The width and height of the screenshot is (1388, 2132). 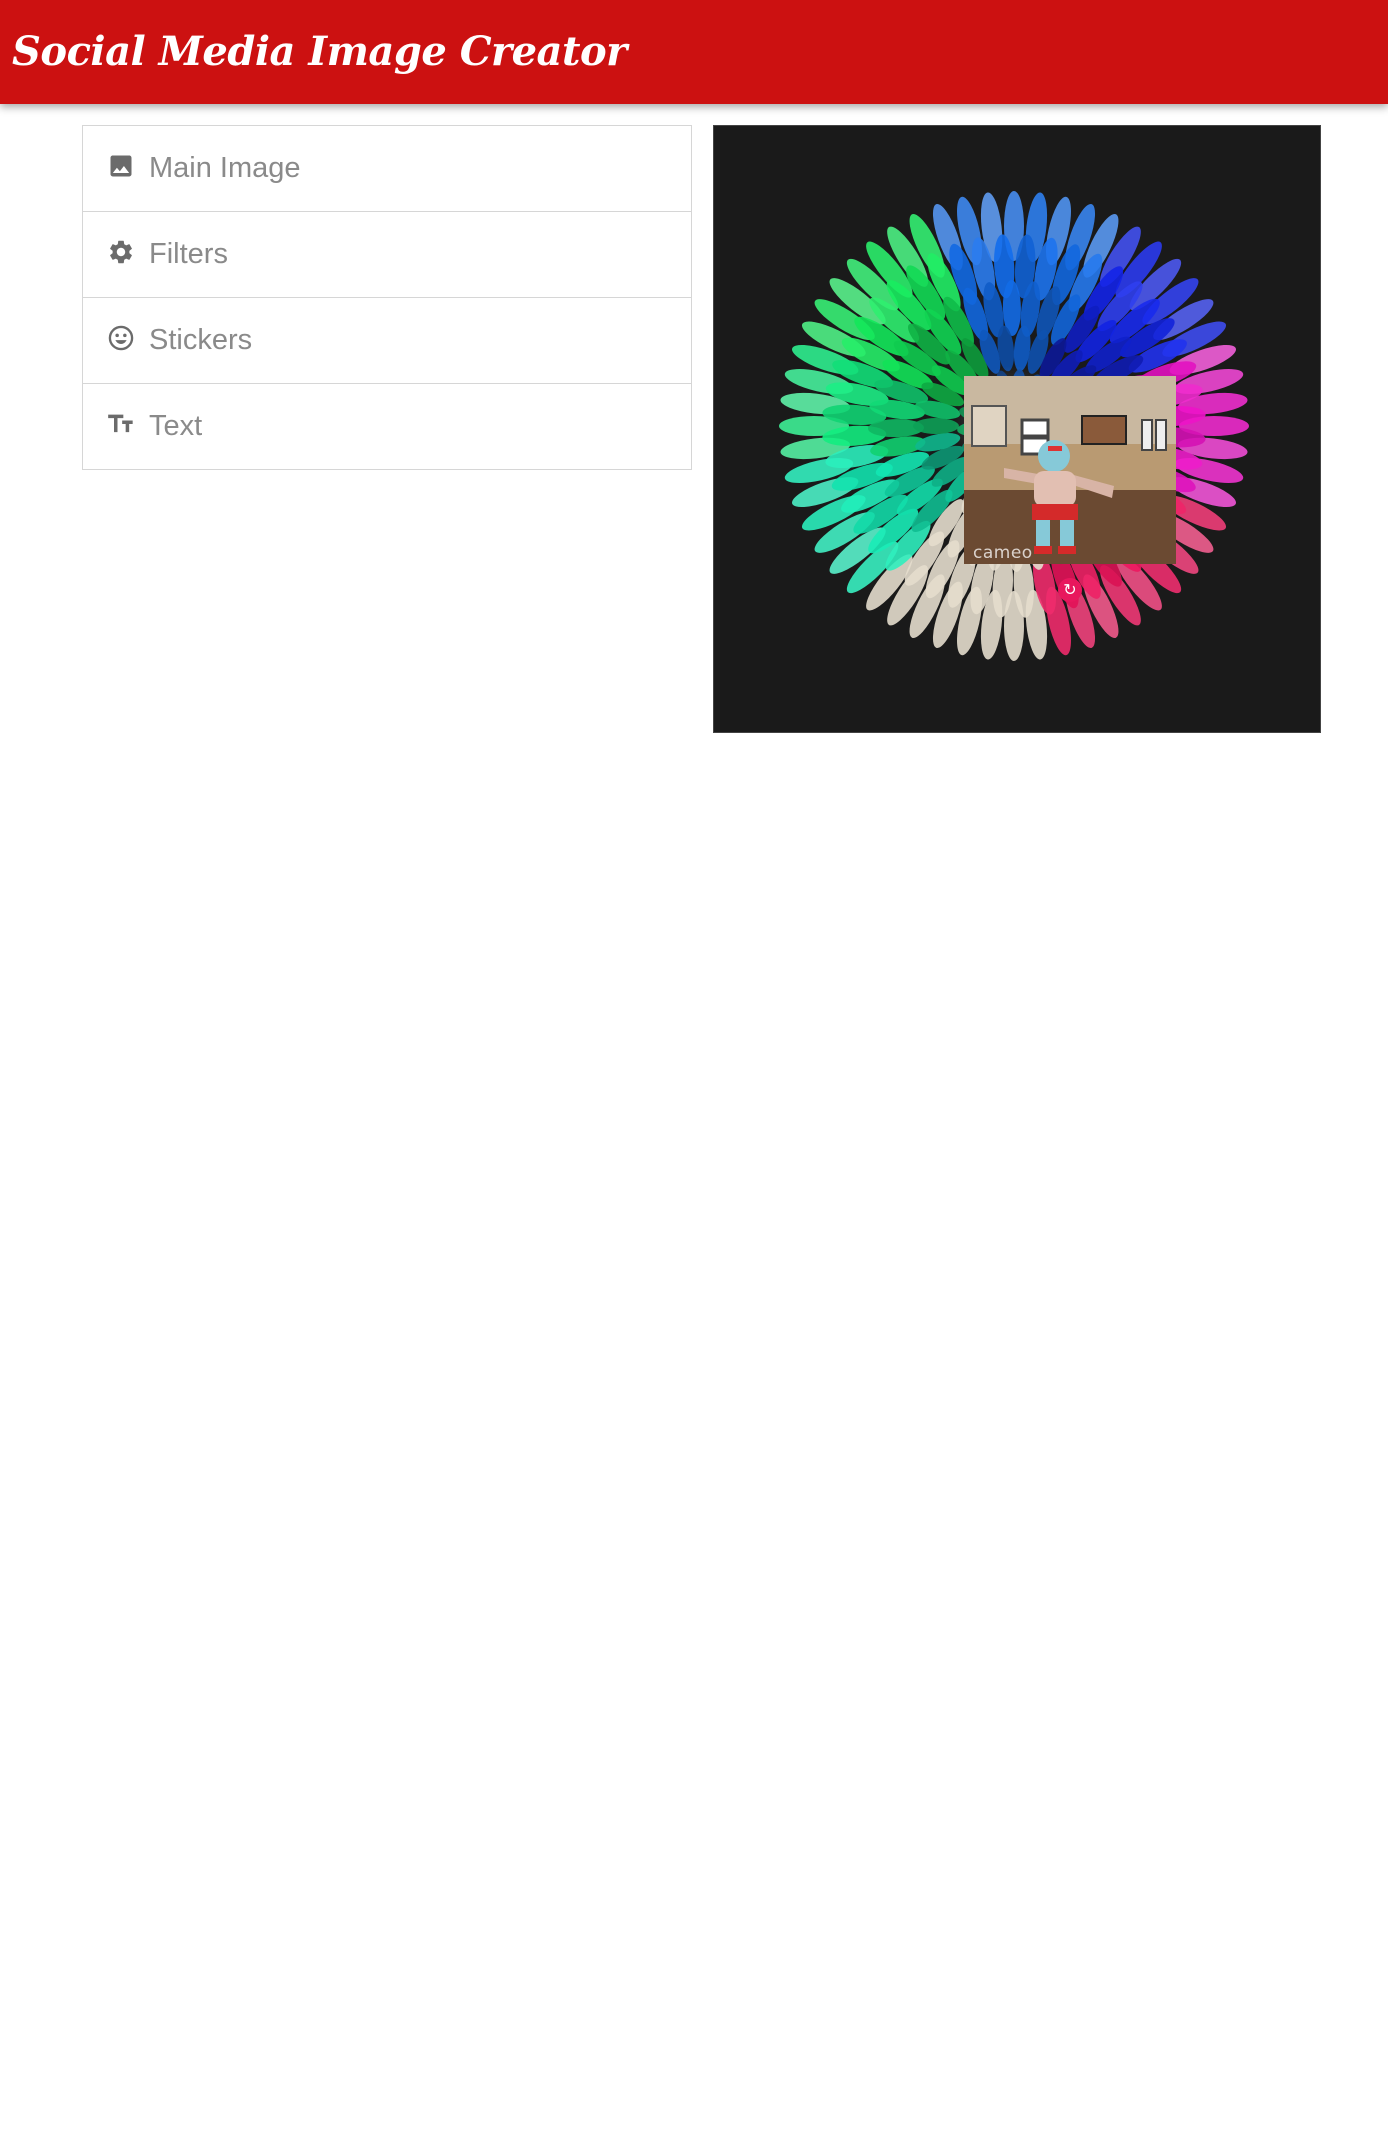 What do you see at coordinates (694, 52) in the screenshot?
I see `app-bar: Social Media Image Creator` at bounding box center [694, 52].